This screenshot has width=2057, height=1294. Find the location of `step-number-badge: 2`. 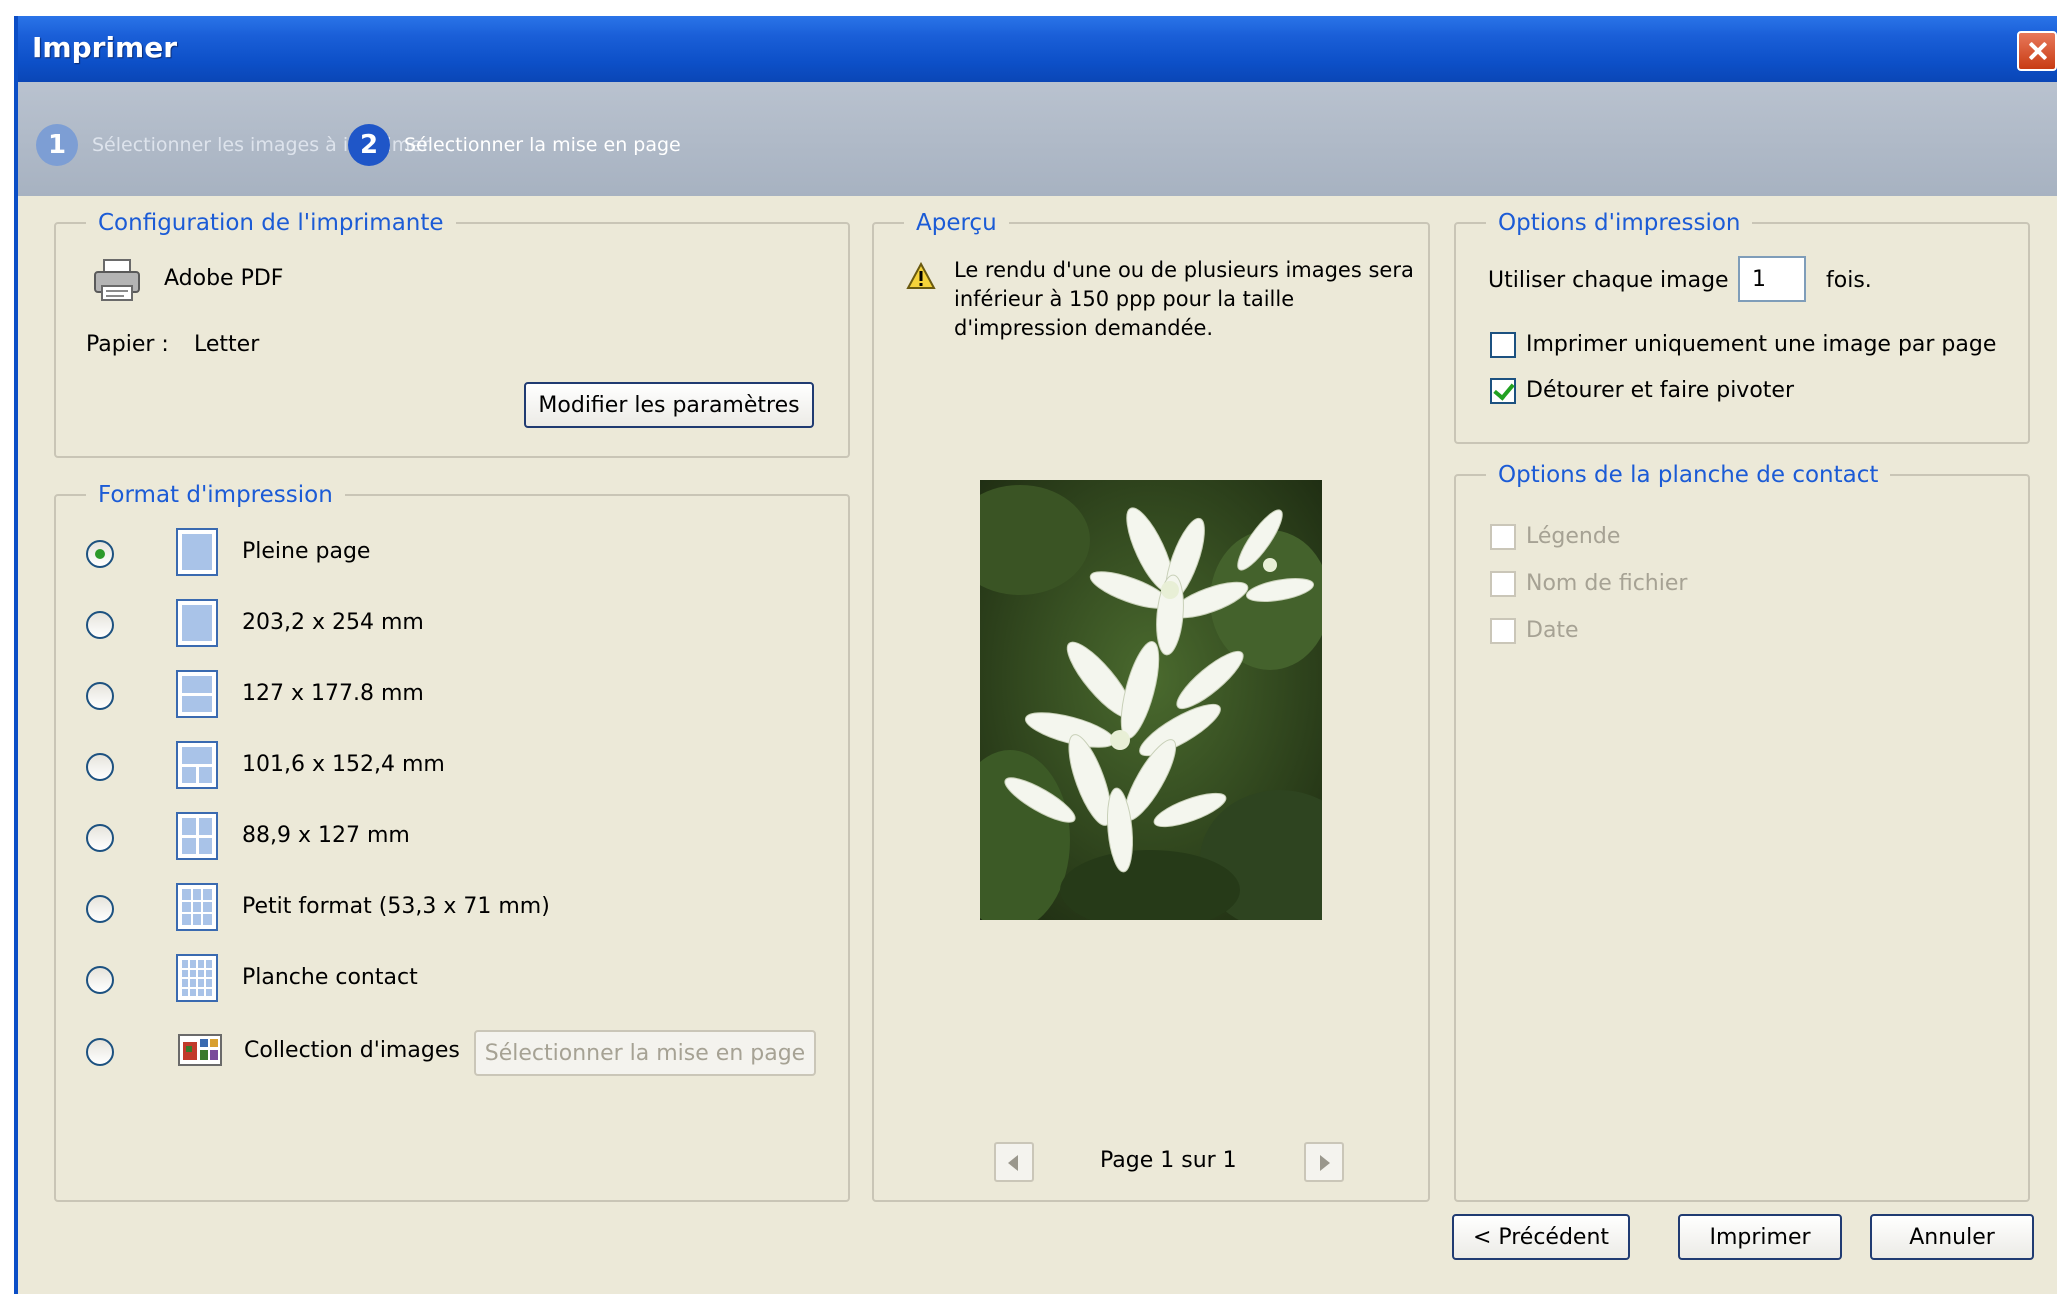

step-number-badge: 2 is located at coordinates (369, 145).